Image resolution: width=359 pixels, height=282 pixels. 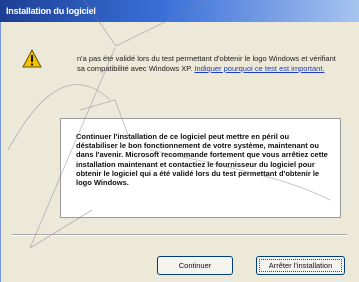 What do you see at coordinates (51, 11) in the screenshot?
I see `dialog-title: Installation du logiciel` at bounding box center [51, 11].